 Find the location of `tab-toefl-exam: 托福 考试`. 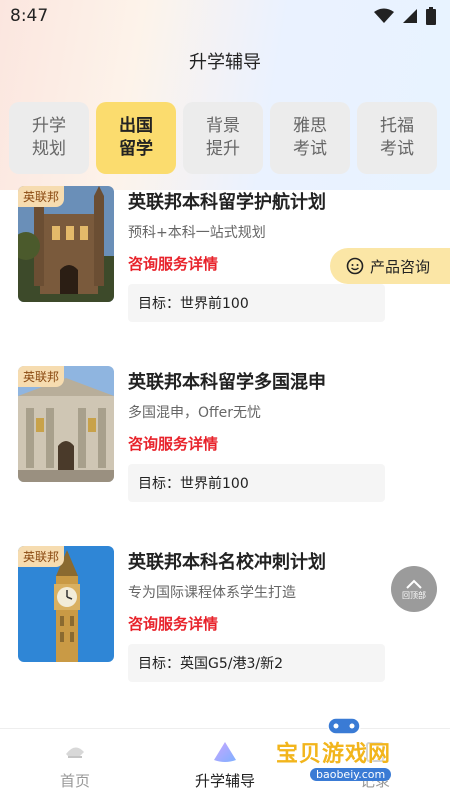

tab-toefl-exam: 托福 考试 is located at coordinates (397, 138).